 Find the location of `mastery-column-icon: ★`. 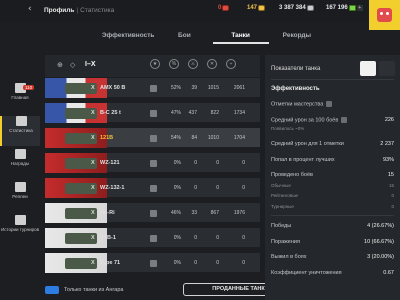

mastery-column-icon: ★ is located at coordinates (155, 64).